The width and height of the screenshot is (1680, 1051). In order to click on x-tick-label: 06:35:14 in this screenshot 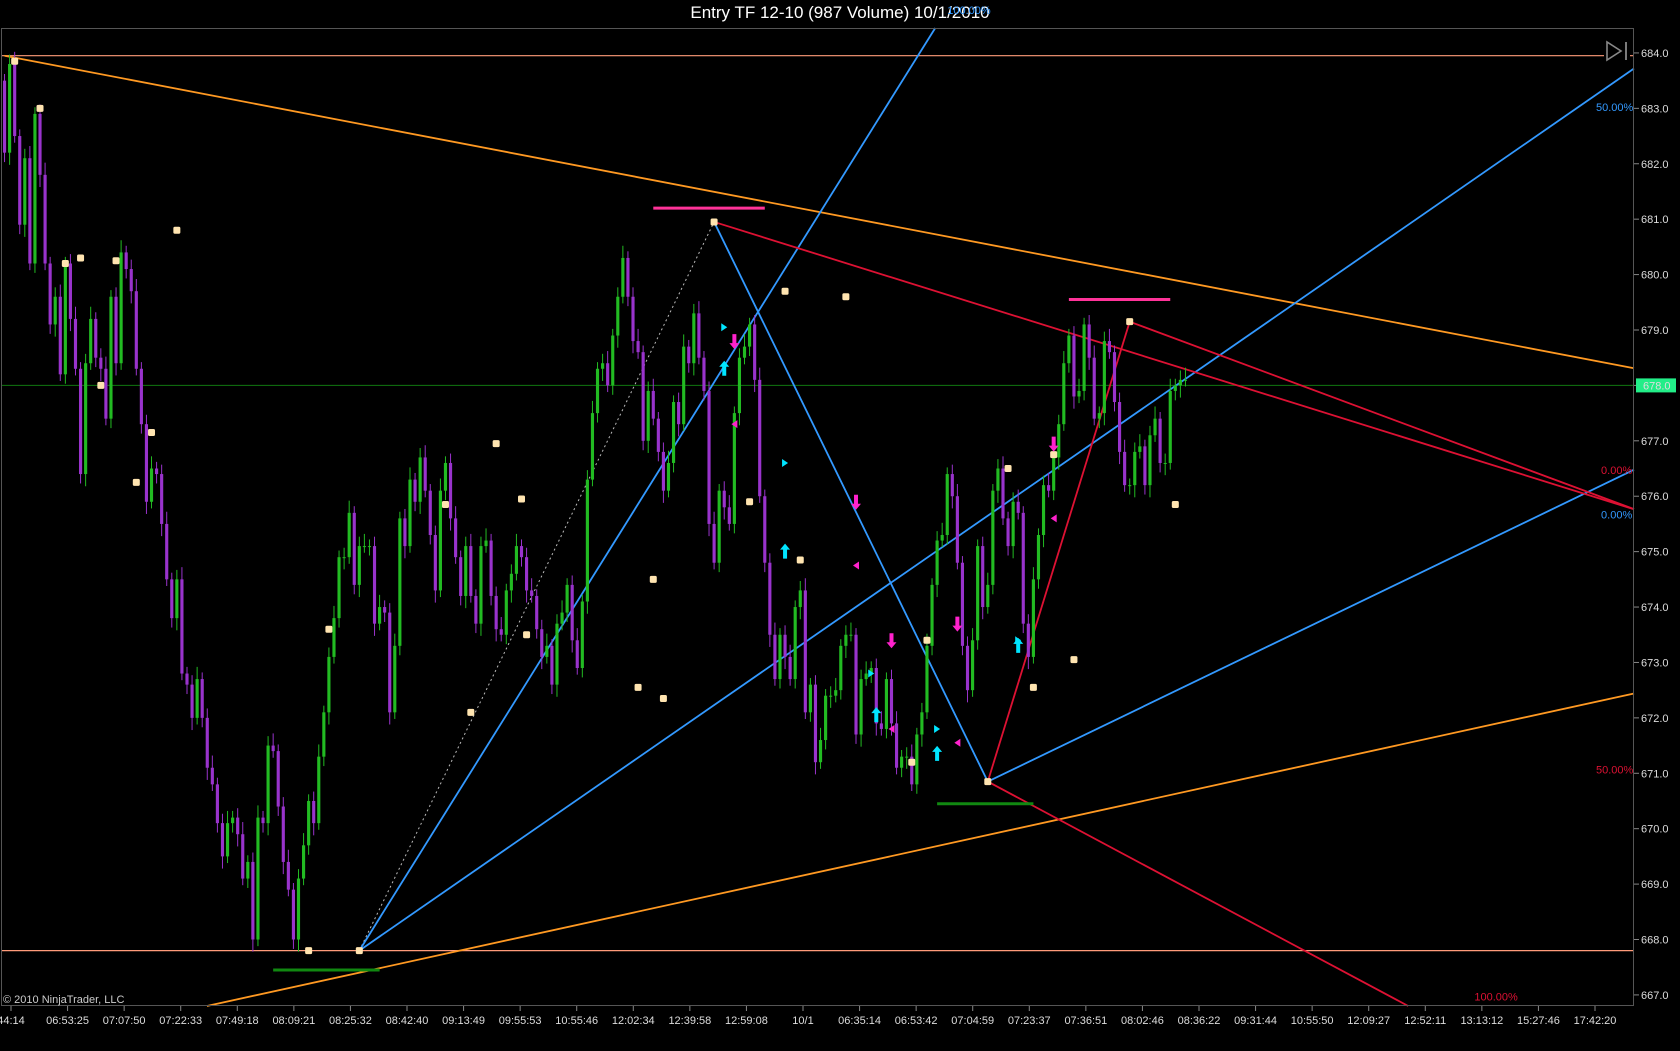, I will do `click(859, 1021)`.